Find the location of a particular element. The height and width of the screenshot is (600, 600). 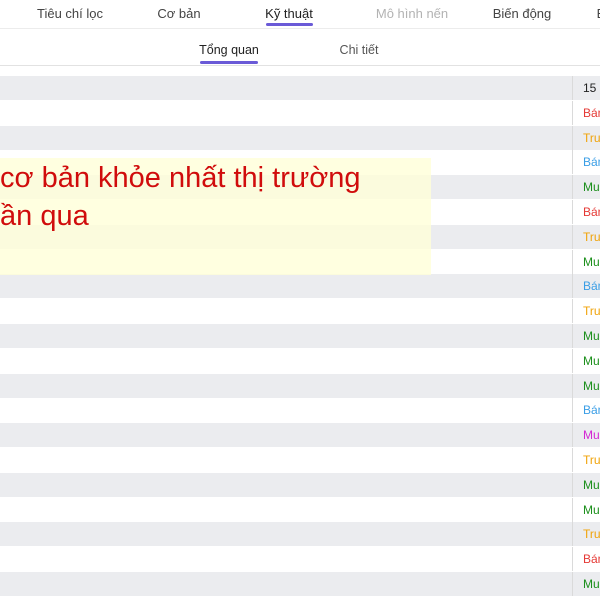

table-header-row: 15 P is located at coordinates (300, 88).